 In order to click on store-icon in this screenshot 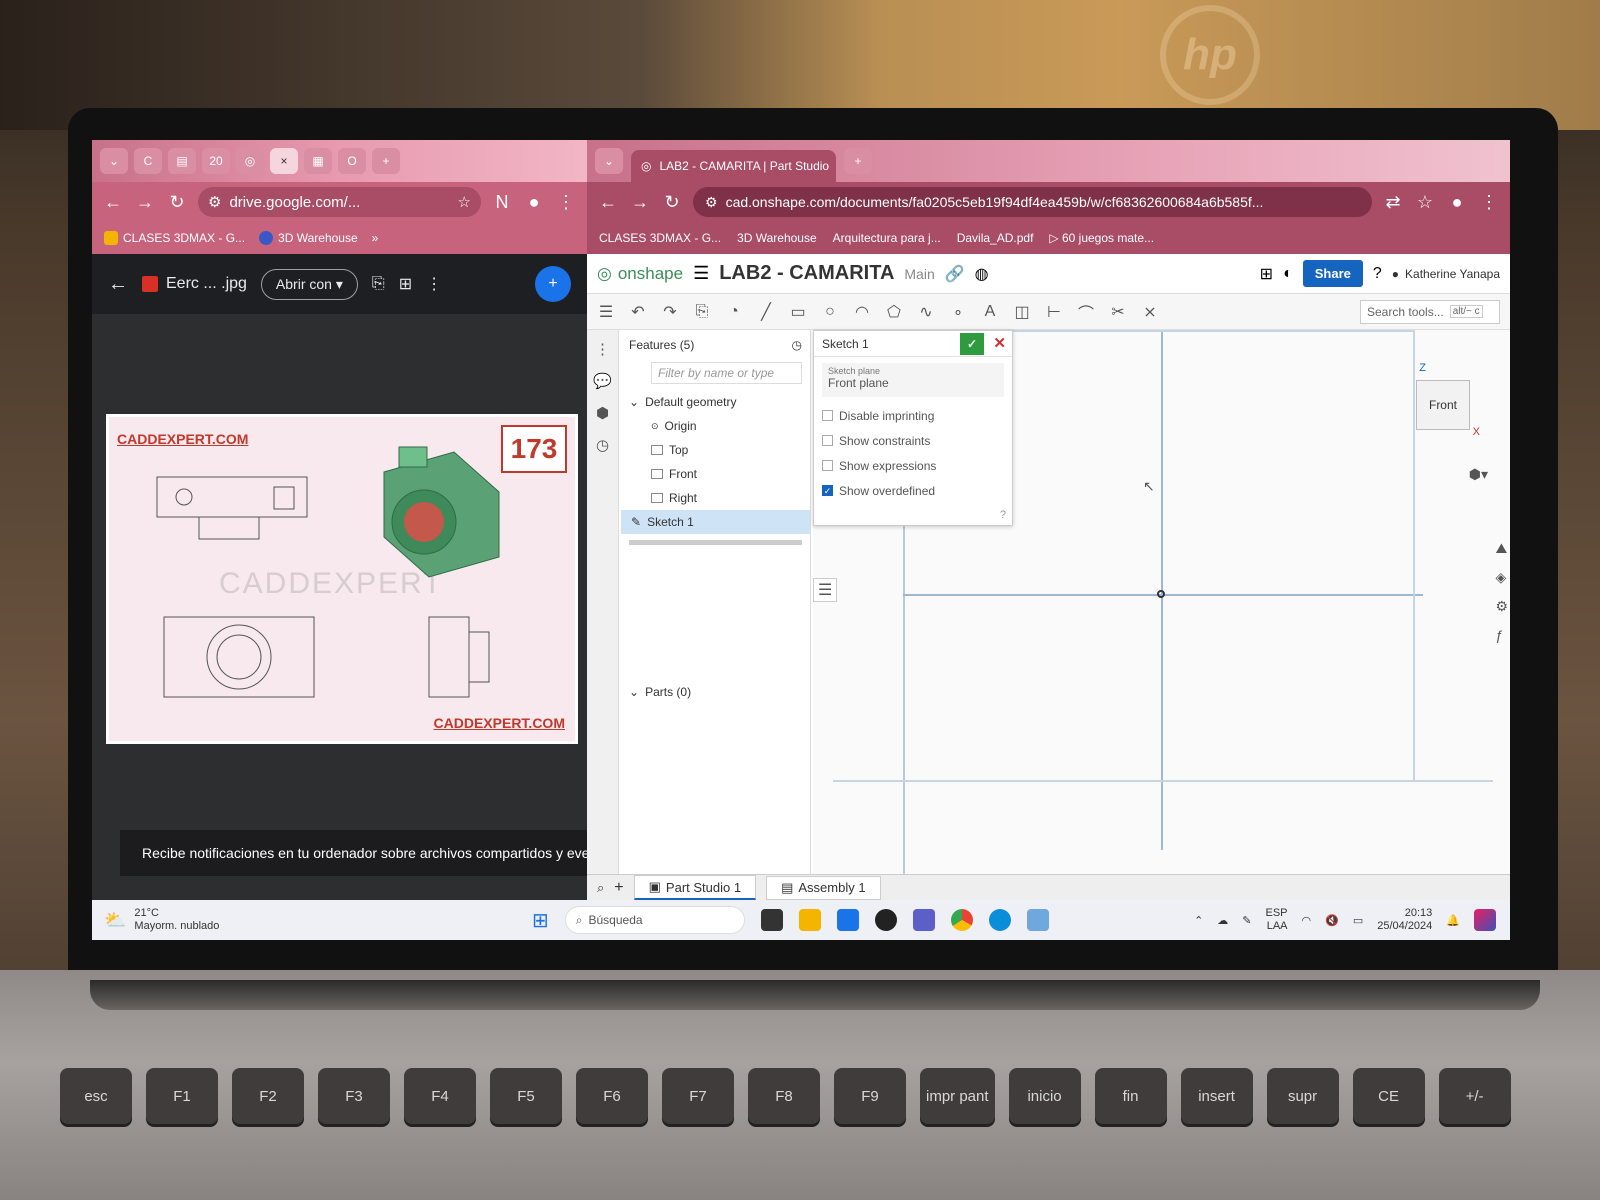, I will do `click(847, 920)`.